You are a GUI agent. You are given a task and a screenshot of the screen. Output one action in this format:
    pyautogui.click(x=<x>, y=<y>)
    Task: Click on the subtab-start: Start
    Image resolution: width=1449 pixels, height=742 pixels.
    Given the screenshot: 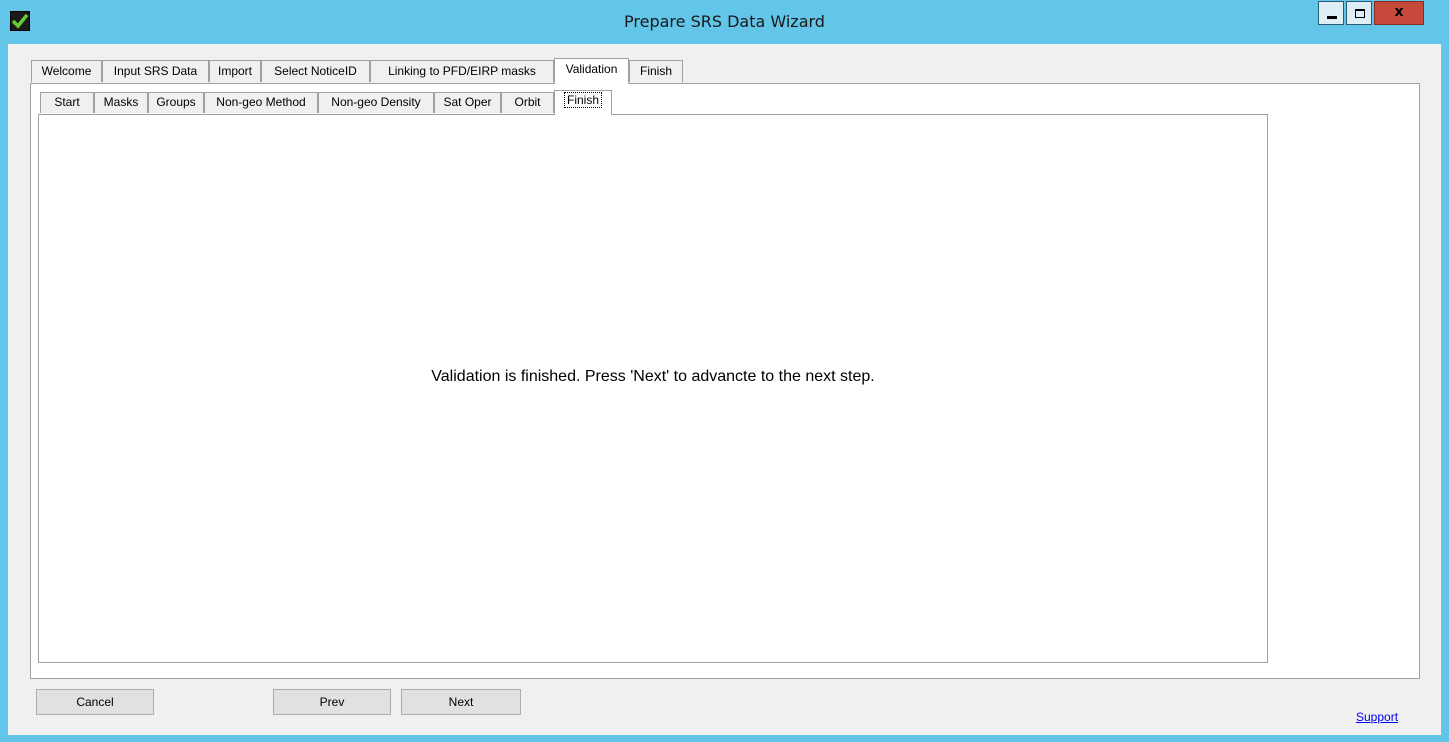 What is the action you would take?
    pyautogui.click(x=67, y=102)
    